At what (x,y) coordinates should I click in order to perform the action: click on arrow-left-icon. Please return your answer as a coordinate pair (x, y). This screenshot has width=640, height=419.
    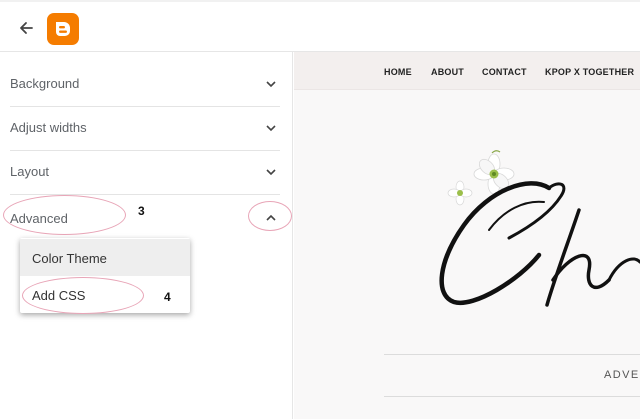
    Looking at the image, I should click on (26, 28).